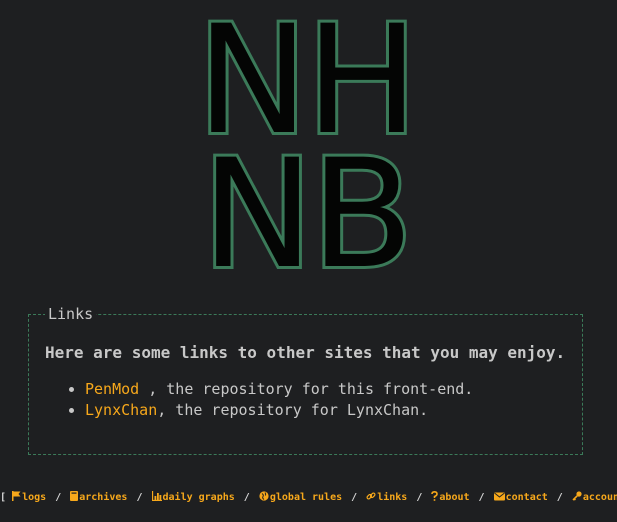 The height and width of the screenshot is (522, 617). I want to click on key-icon, so click(577, 496).